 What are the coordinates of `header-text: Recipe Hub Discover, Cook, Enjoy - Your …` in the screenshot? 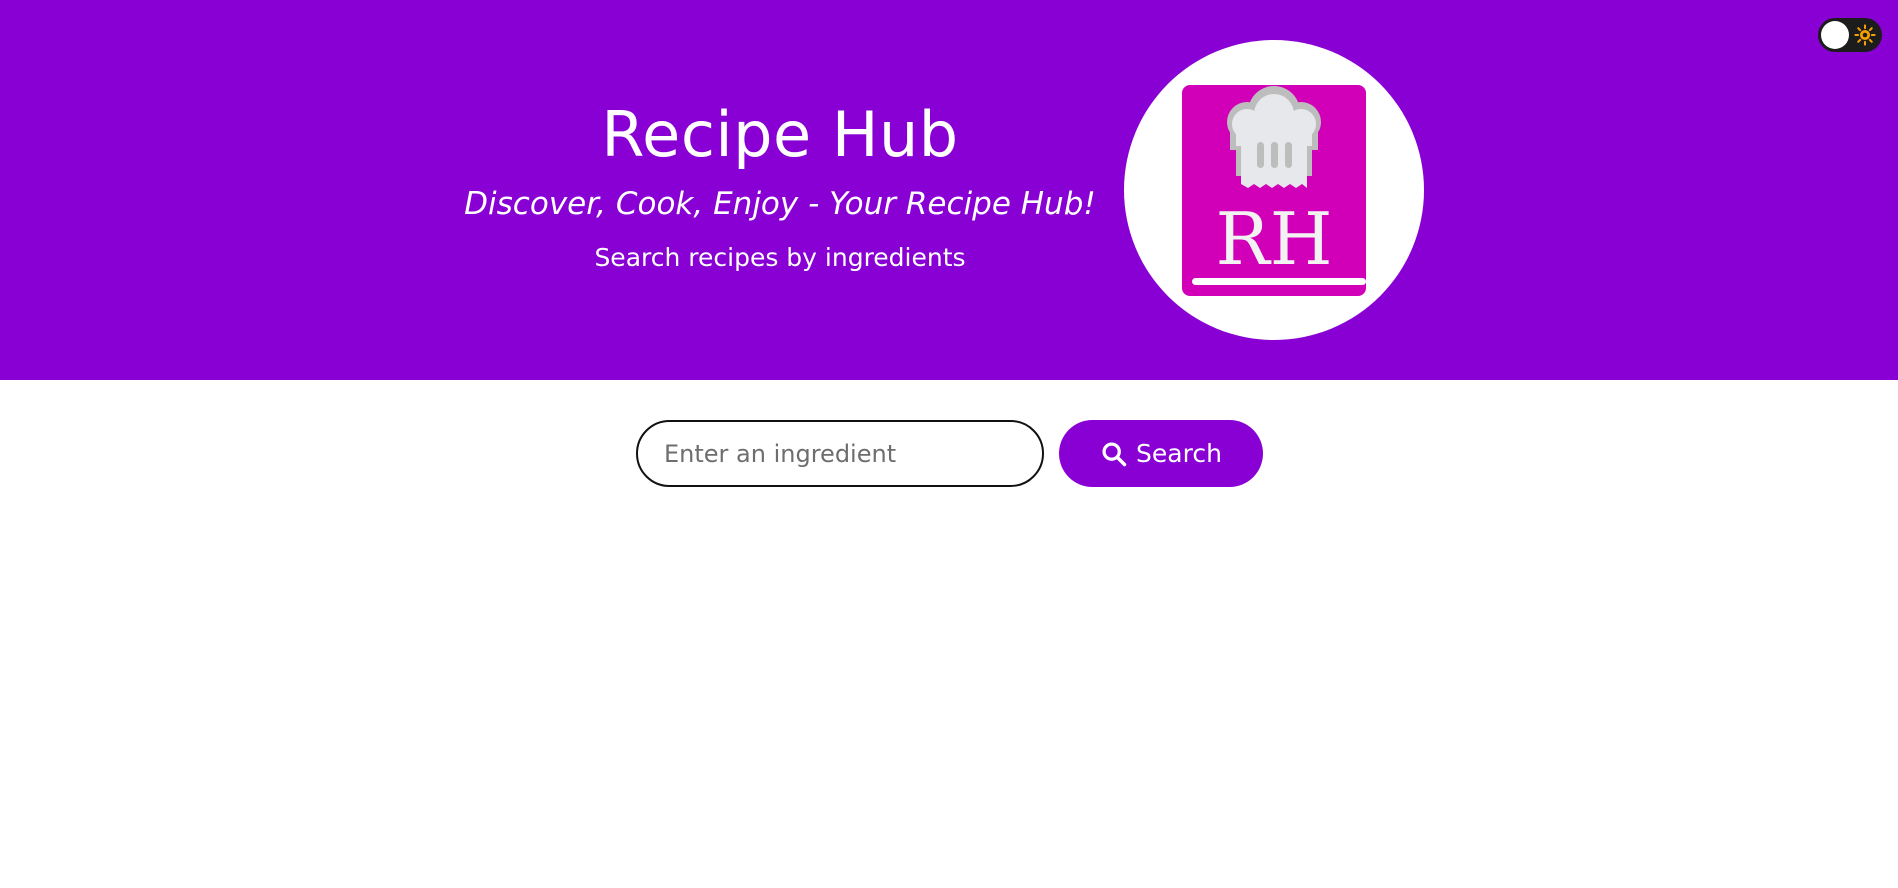 It's located at (780, 183).